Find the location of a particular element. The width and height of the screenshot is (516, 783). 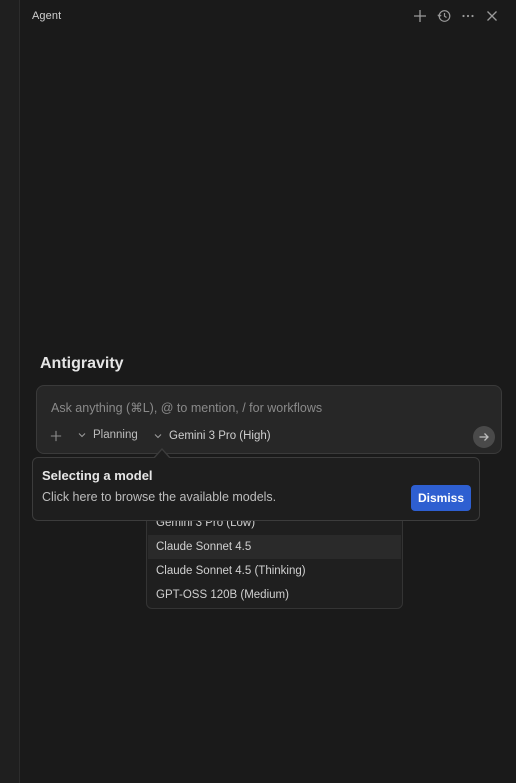

mode-selector: Planning is located at coordinates (107, 435).